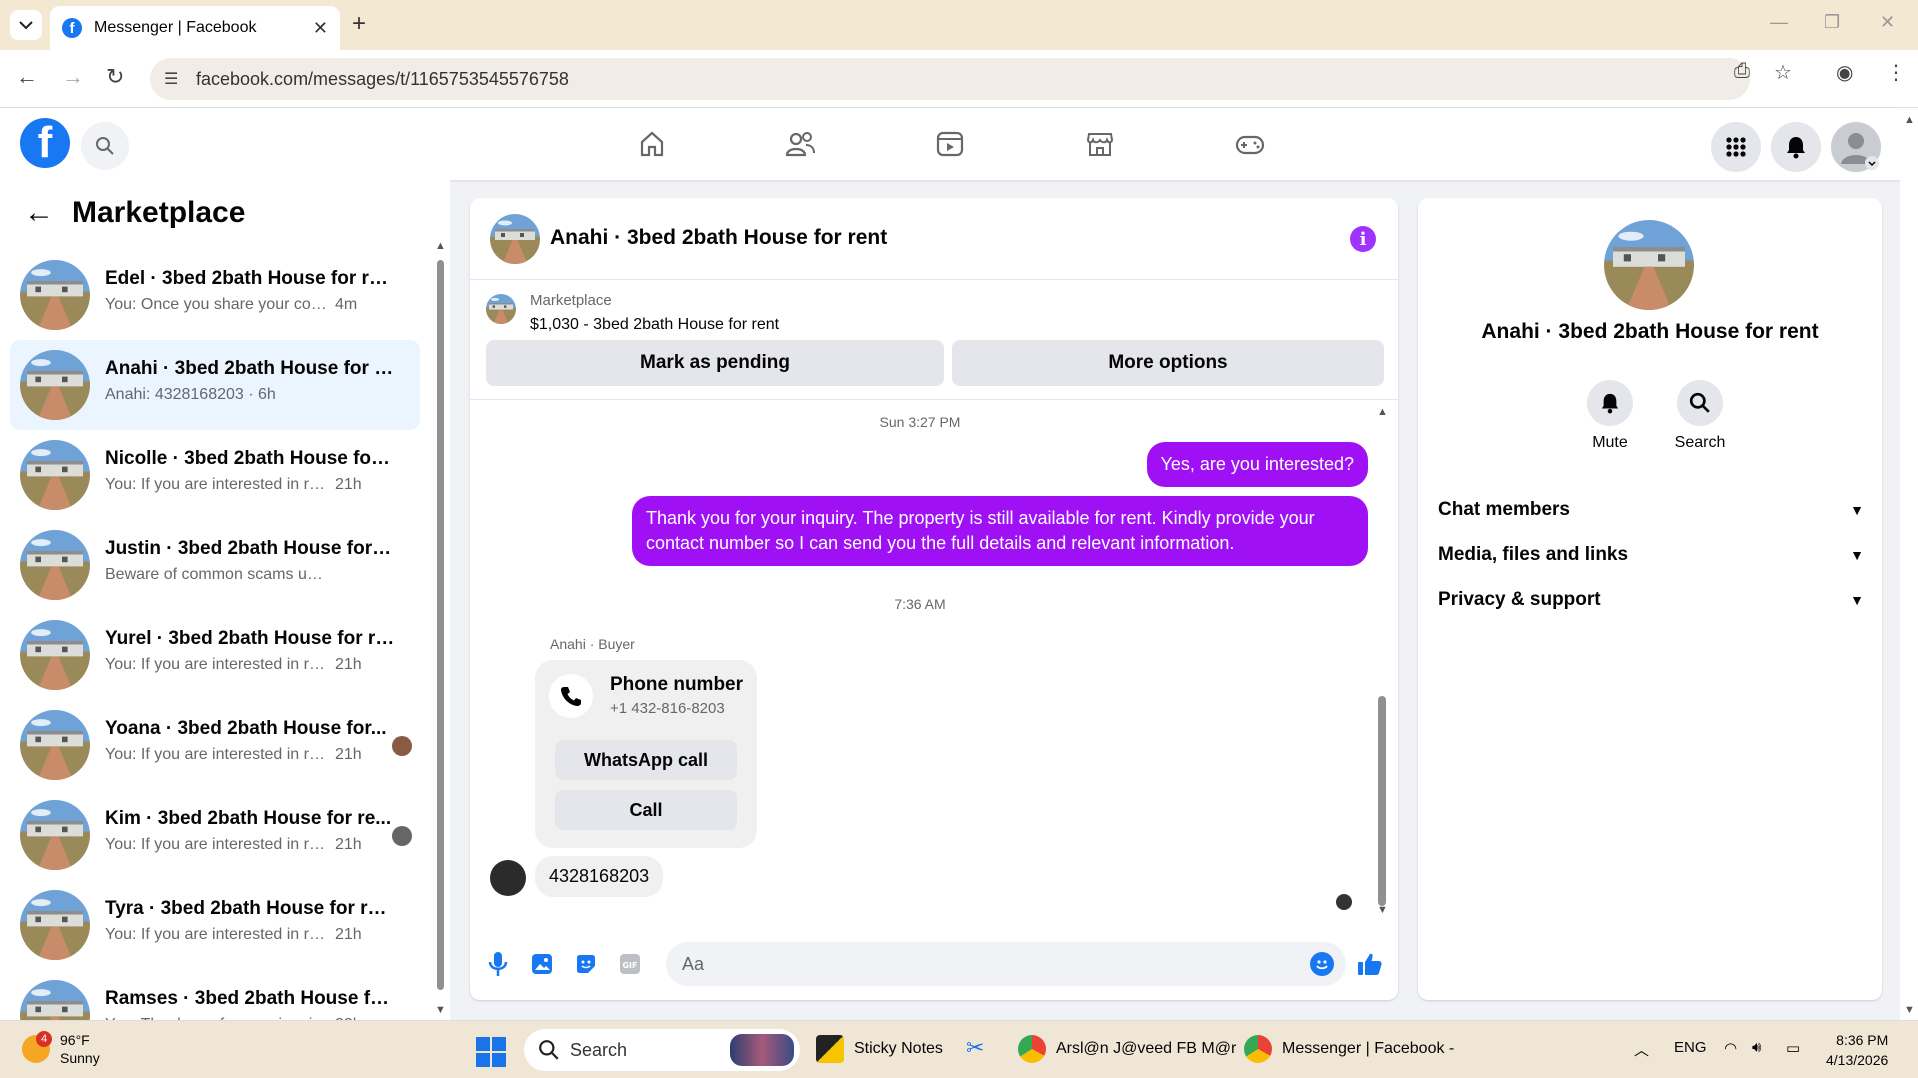  I want to click on listing-title: $1,030 - 3bed 2bath House for rent, so click(654, 325).